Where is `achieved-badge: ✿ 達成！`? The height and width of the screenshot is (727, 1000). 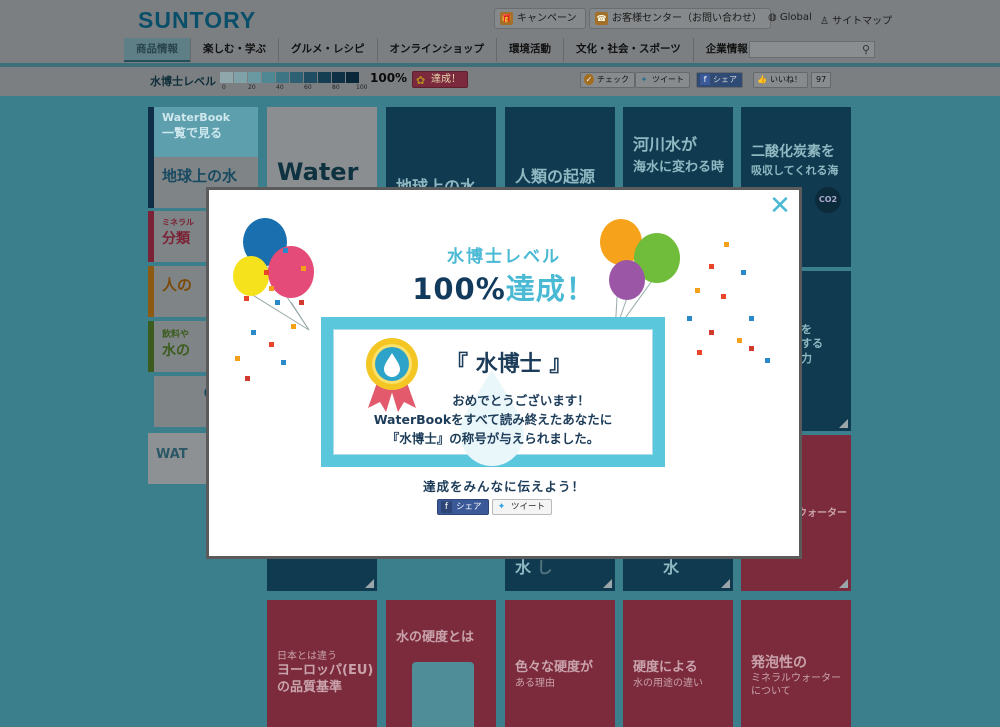
achieved-badge: ✿ 達成！ is located at coordinates (440, 79).